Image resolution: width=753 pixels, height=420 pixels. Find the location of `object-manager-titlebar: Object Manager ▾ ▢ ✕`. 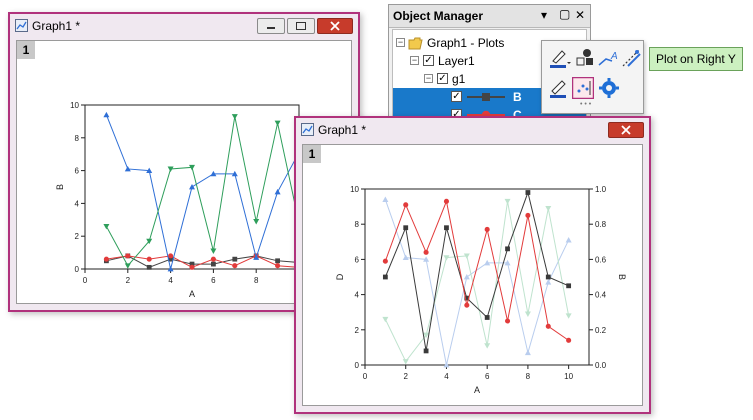

object-manager-titlebar: Object Manager ▾ ▢ ✕ is located at coordinates (489, 16).